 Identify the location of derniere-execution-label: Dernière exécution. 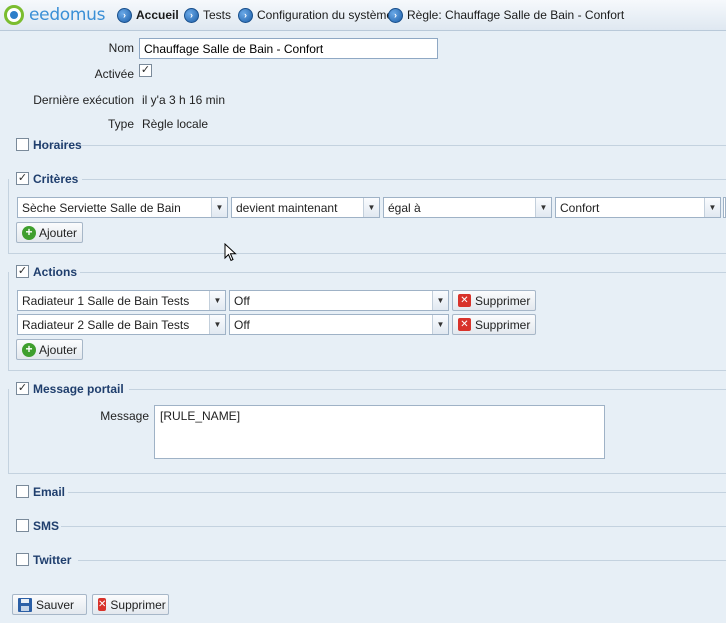
(83, 100).